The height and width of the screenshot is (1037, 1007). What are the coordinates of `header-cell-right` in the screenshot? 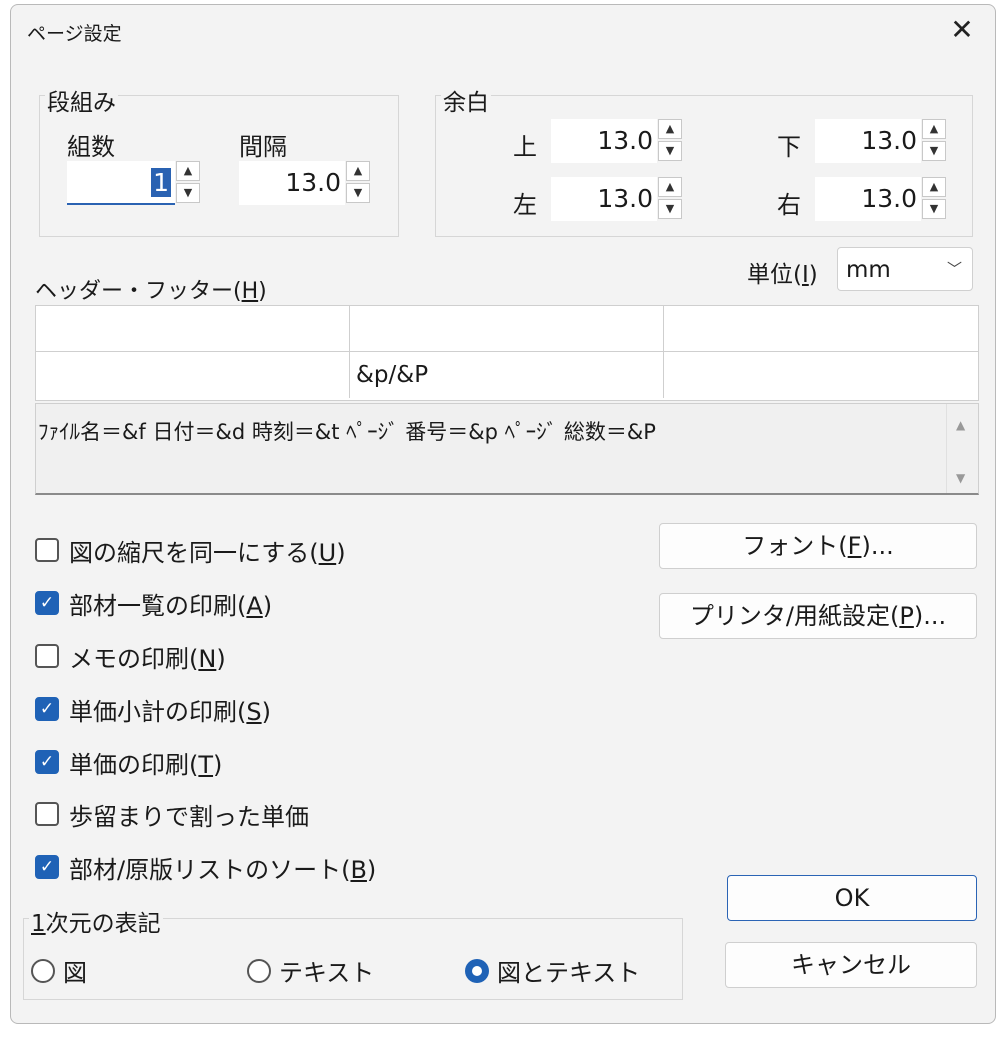 It's located at (821, 329).